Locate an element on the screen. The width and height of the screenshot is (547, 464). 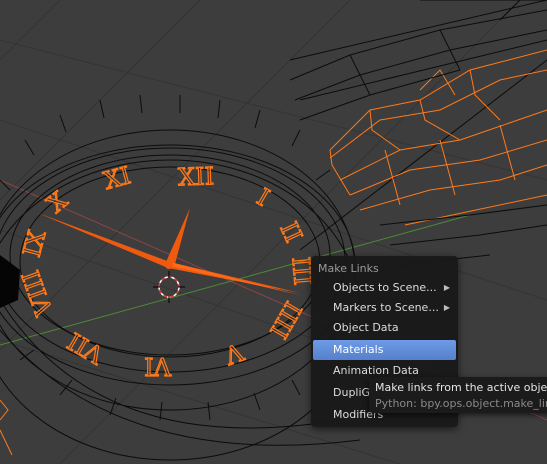
tooltip-python-path: Python: bpy.ops.object.make_links is located at coordinates (461, 403).